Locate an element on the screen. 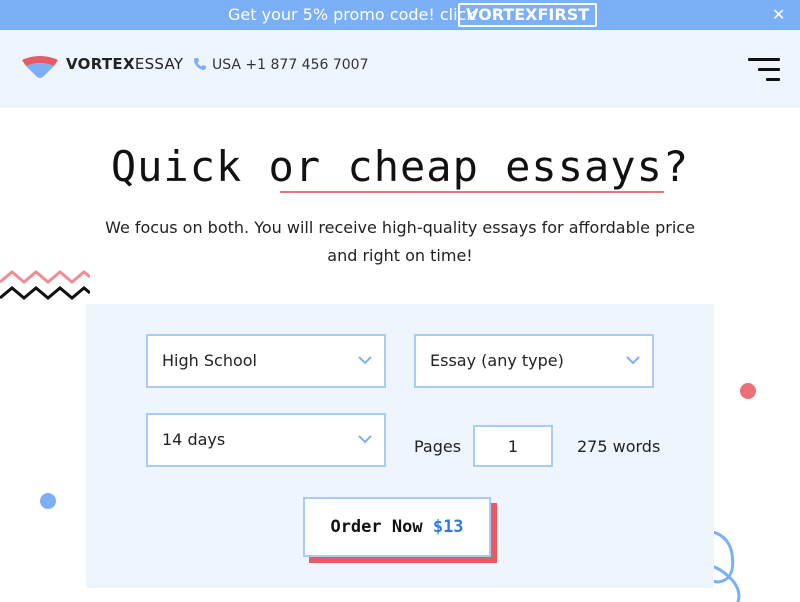  decorative-dot-red is located at coordinates (748, 391).